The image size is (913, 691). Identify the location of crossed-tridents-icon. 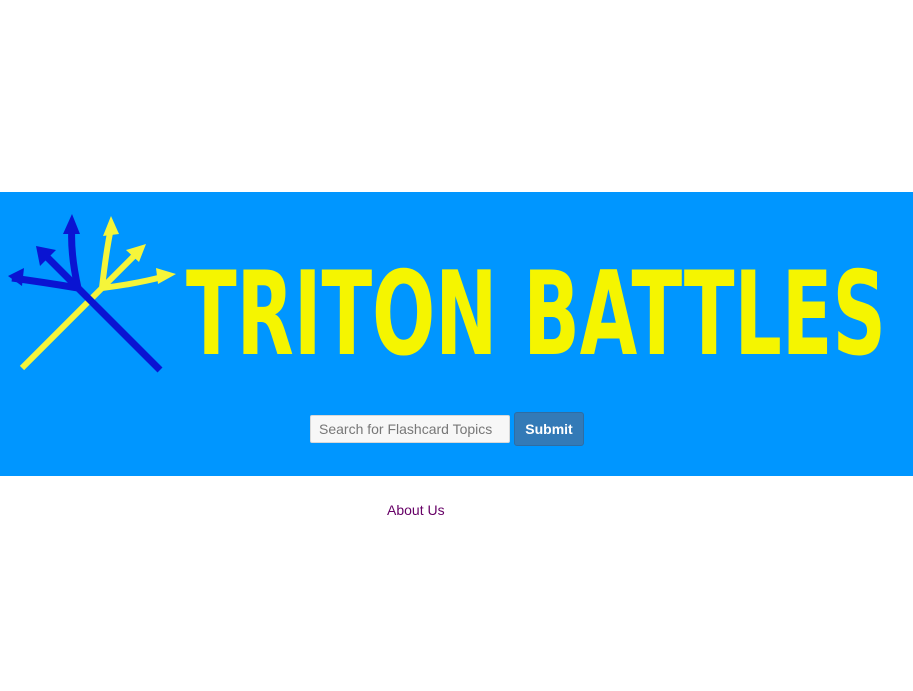
(92, 293).